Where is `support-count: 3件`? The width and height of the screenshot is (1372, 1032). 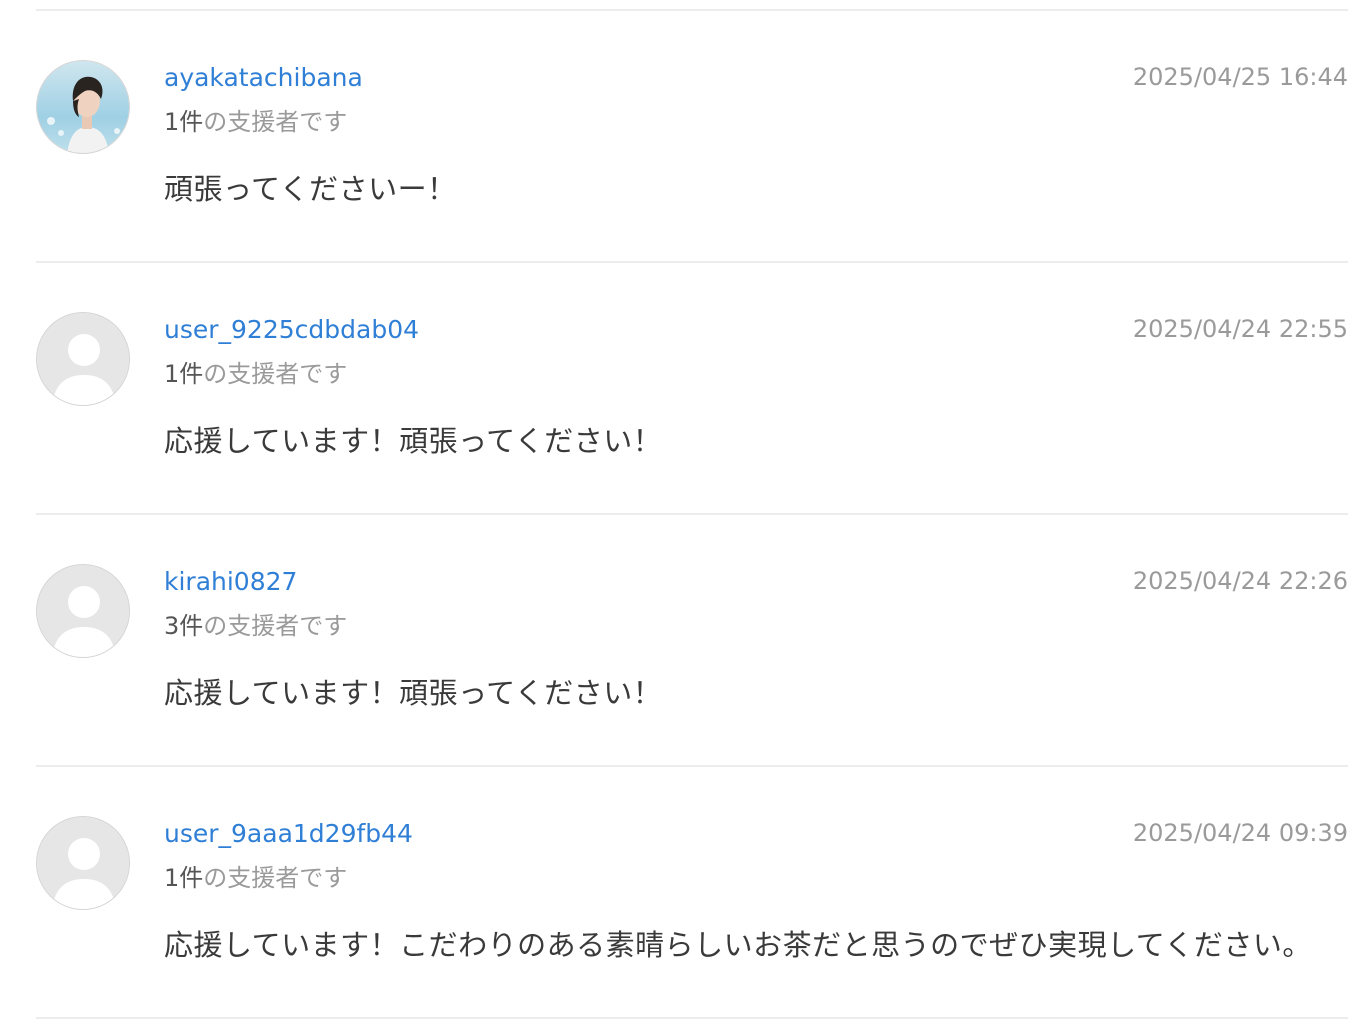 support-count: 3件 is located at coordinates (184, 626).